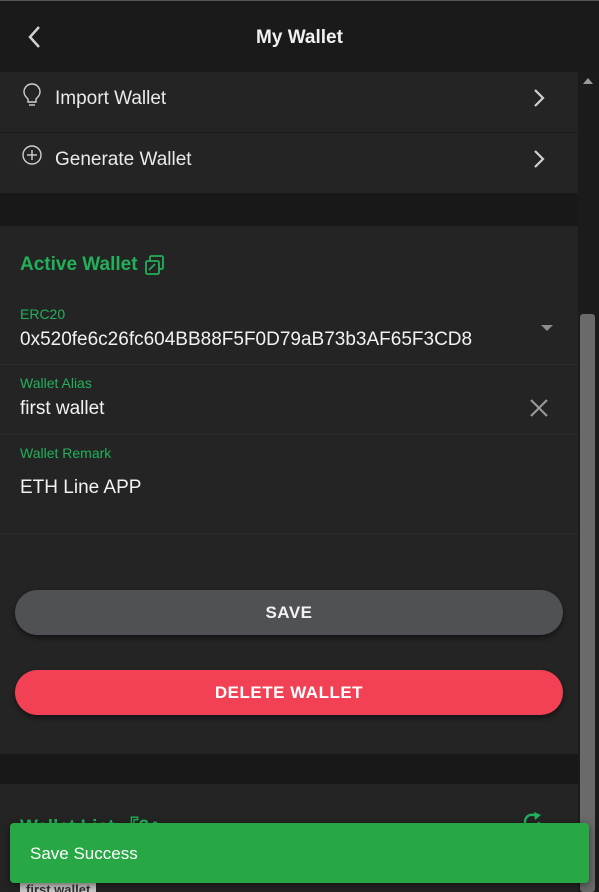 This screenshot has height=892, width=599. Describe the element at coordinates (111, 98) in the screenshot. I see `import-wallet-label: Import Wallet` at that location.